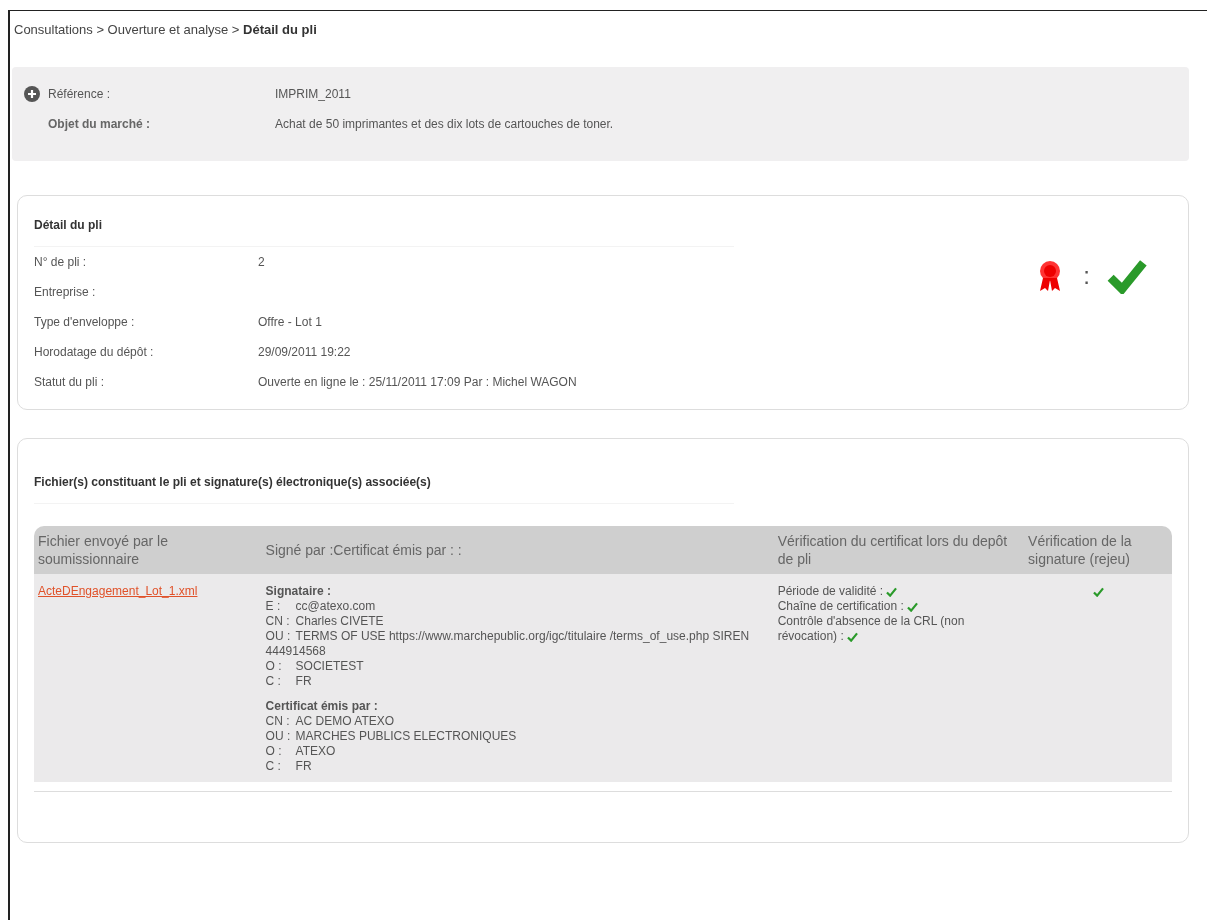 The width and height of the screenshot is (1207, 920). Describe the element at coordinates (899, 549) in the screenshot. I see `column-header: Vérification du certificat lors du depôt de pli` at that location.